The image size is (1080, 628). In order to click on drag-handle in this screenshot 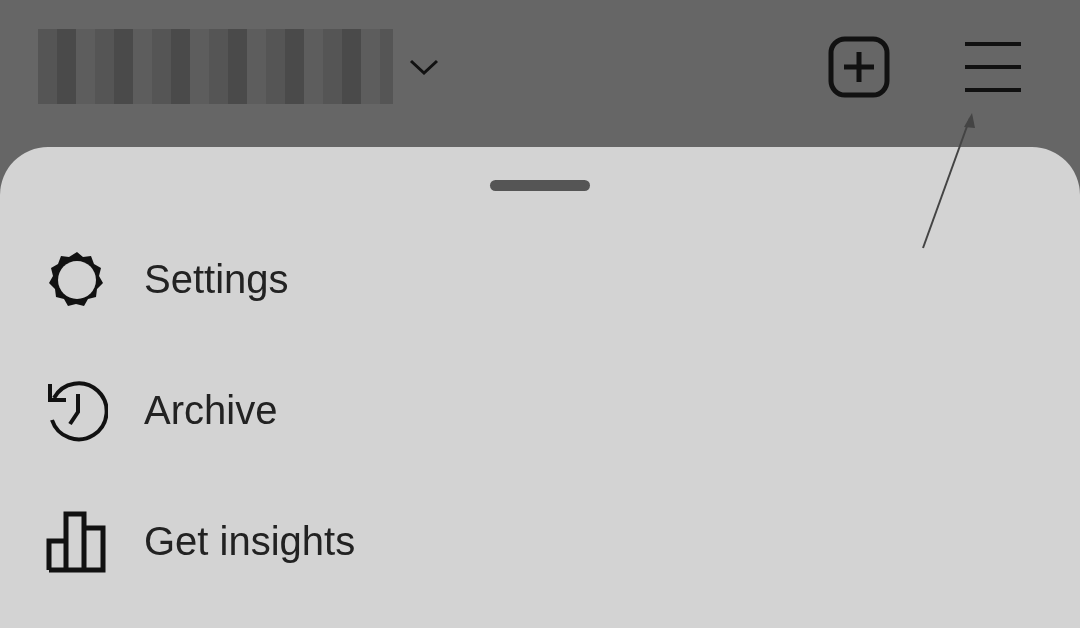, I will do `click(540, 185)`.